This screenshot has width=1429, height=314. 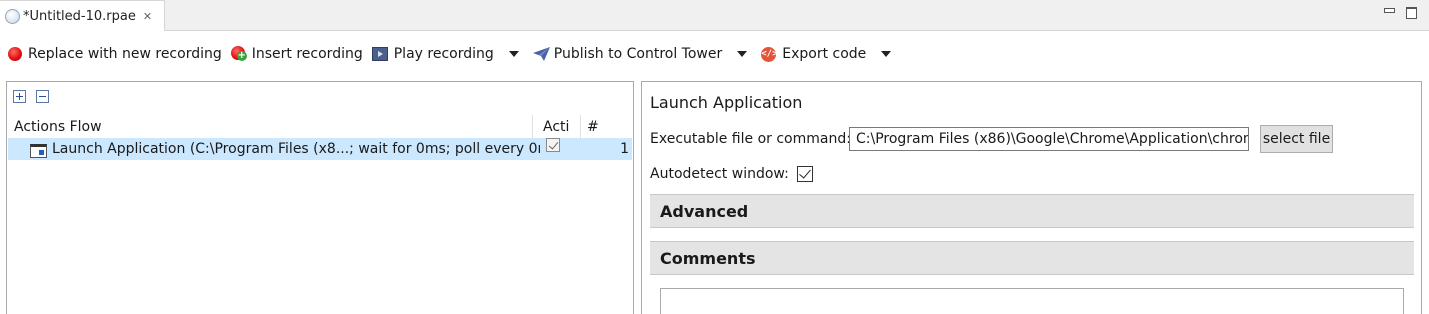 What do you see at coordinates (557, 126) in the screenshot?
I see `column-active: Acti` at bounding box center [557, 126].